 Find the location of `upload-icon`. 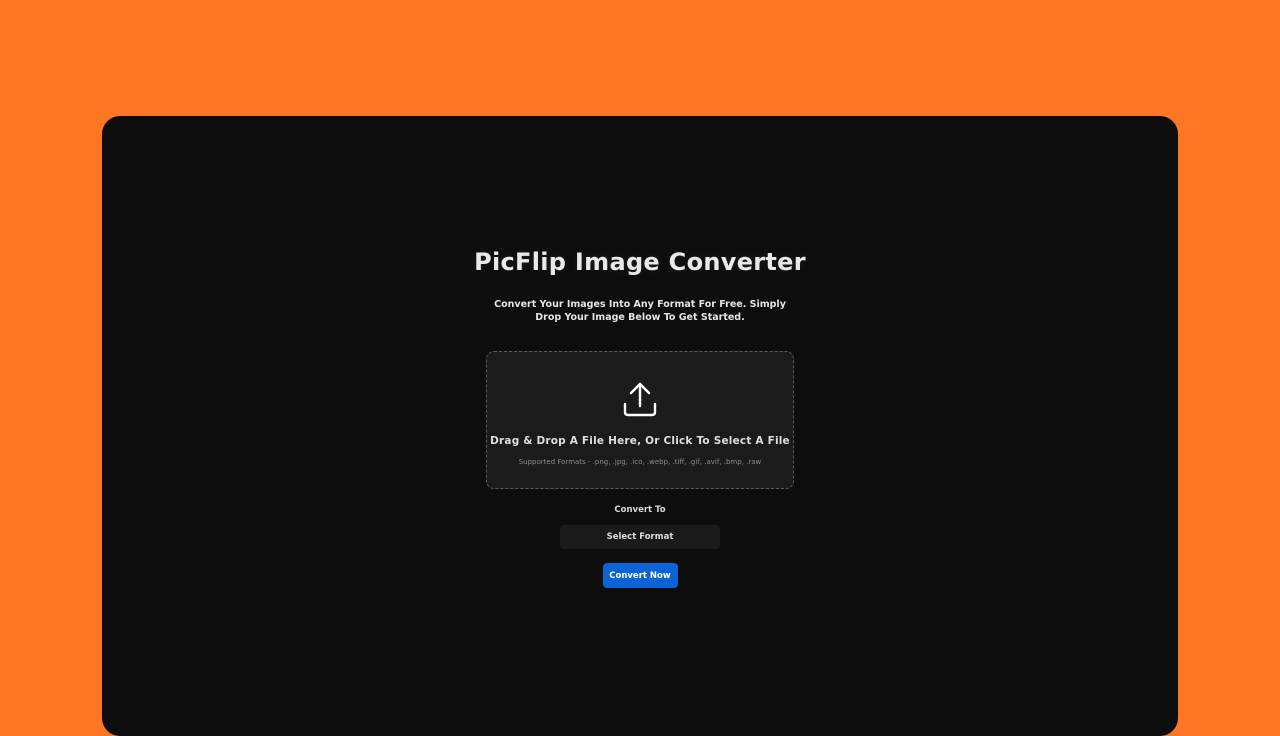

upload-icon is located at coordinates (640, 399).